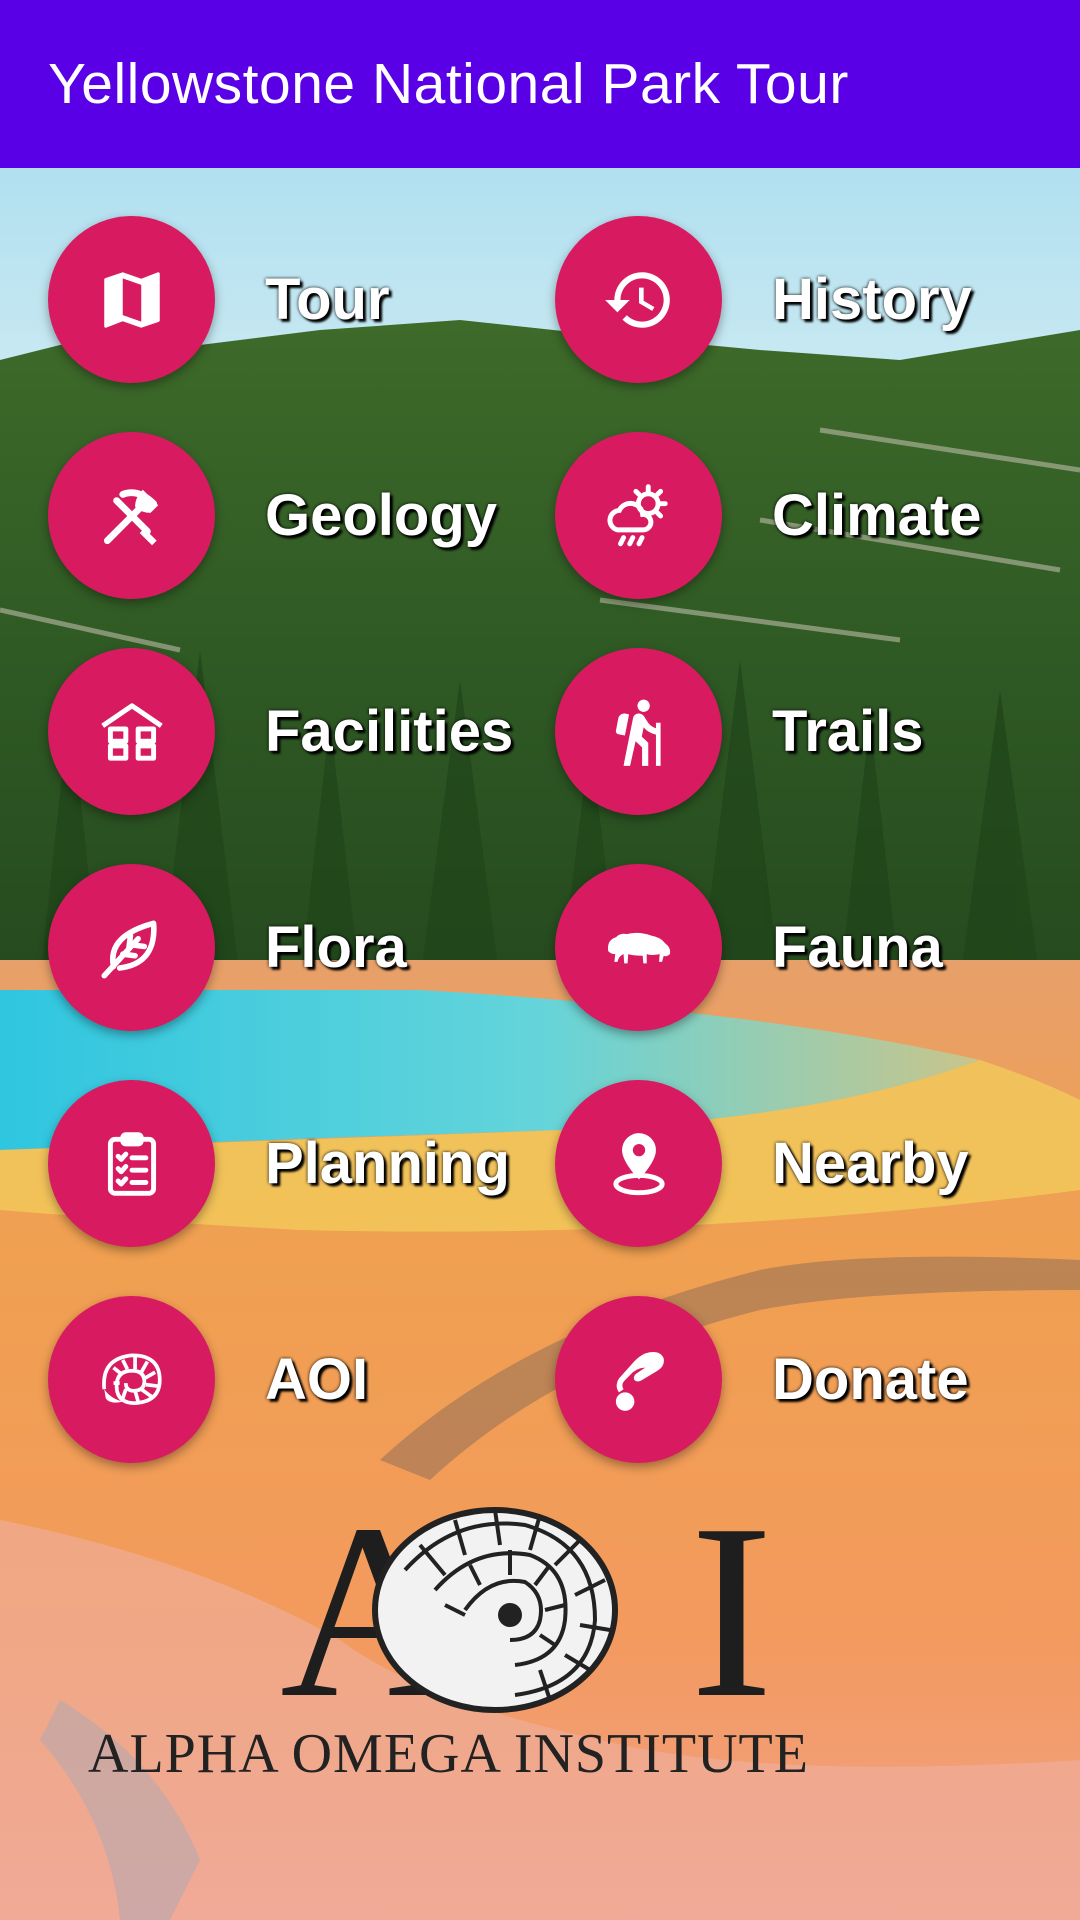  What do you see at coordinates (381, 515) in the screenshot?
I see `geology-label: Geology` at bounding box center [381, 515].